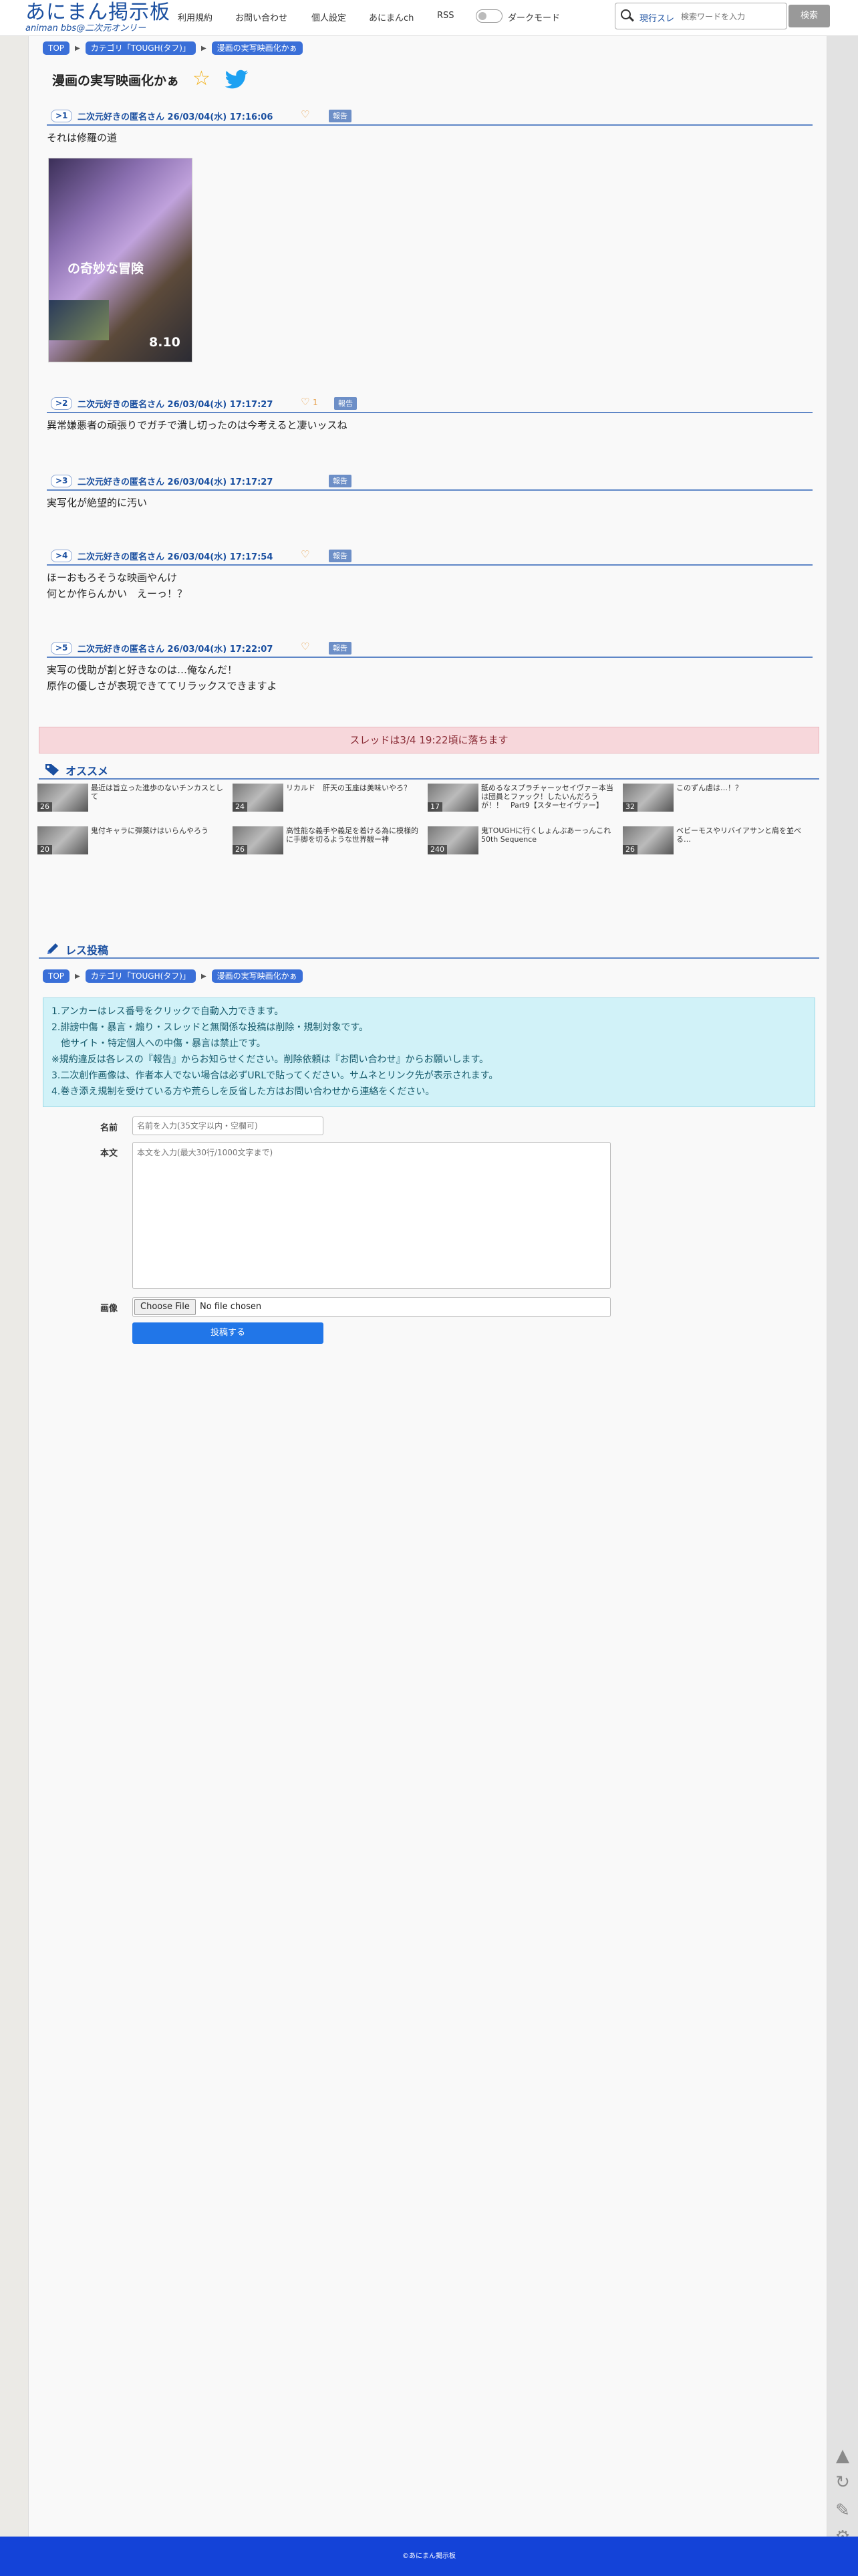 The width and height of the screenshot is (858, 2576). What do you see at coordinates (175, 117) in the screenshot?
I see `post-meta: 二次元好きの匿名さん 26/03/04(水) 17:16:06` at bounding box center [175, 117].